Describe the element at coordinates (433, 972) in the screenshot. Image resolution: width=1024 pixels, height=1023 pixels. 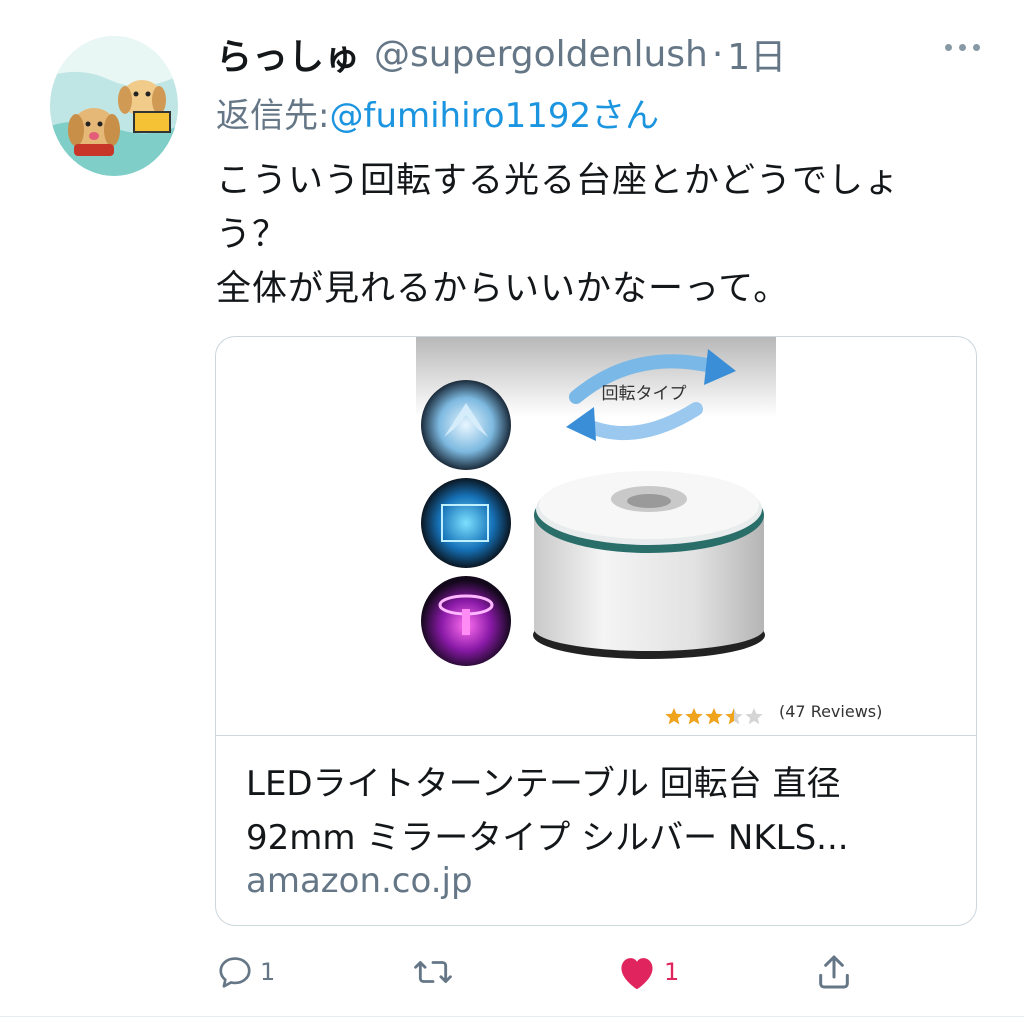
I see `retweet-icon` at that location.